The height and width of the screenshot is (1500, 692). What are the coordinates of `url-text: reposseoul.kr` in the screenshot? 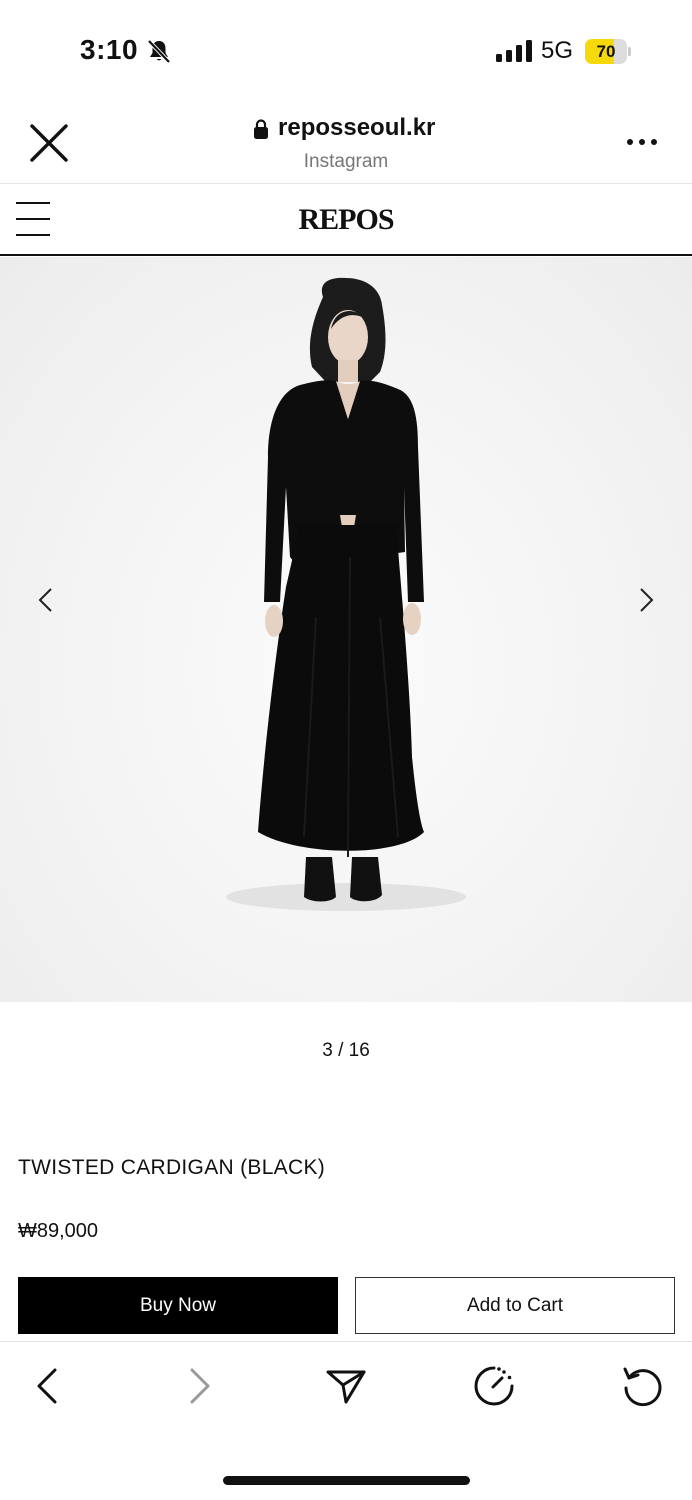 It's located at (356, 128).